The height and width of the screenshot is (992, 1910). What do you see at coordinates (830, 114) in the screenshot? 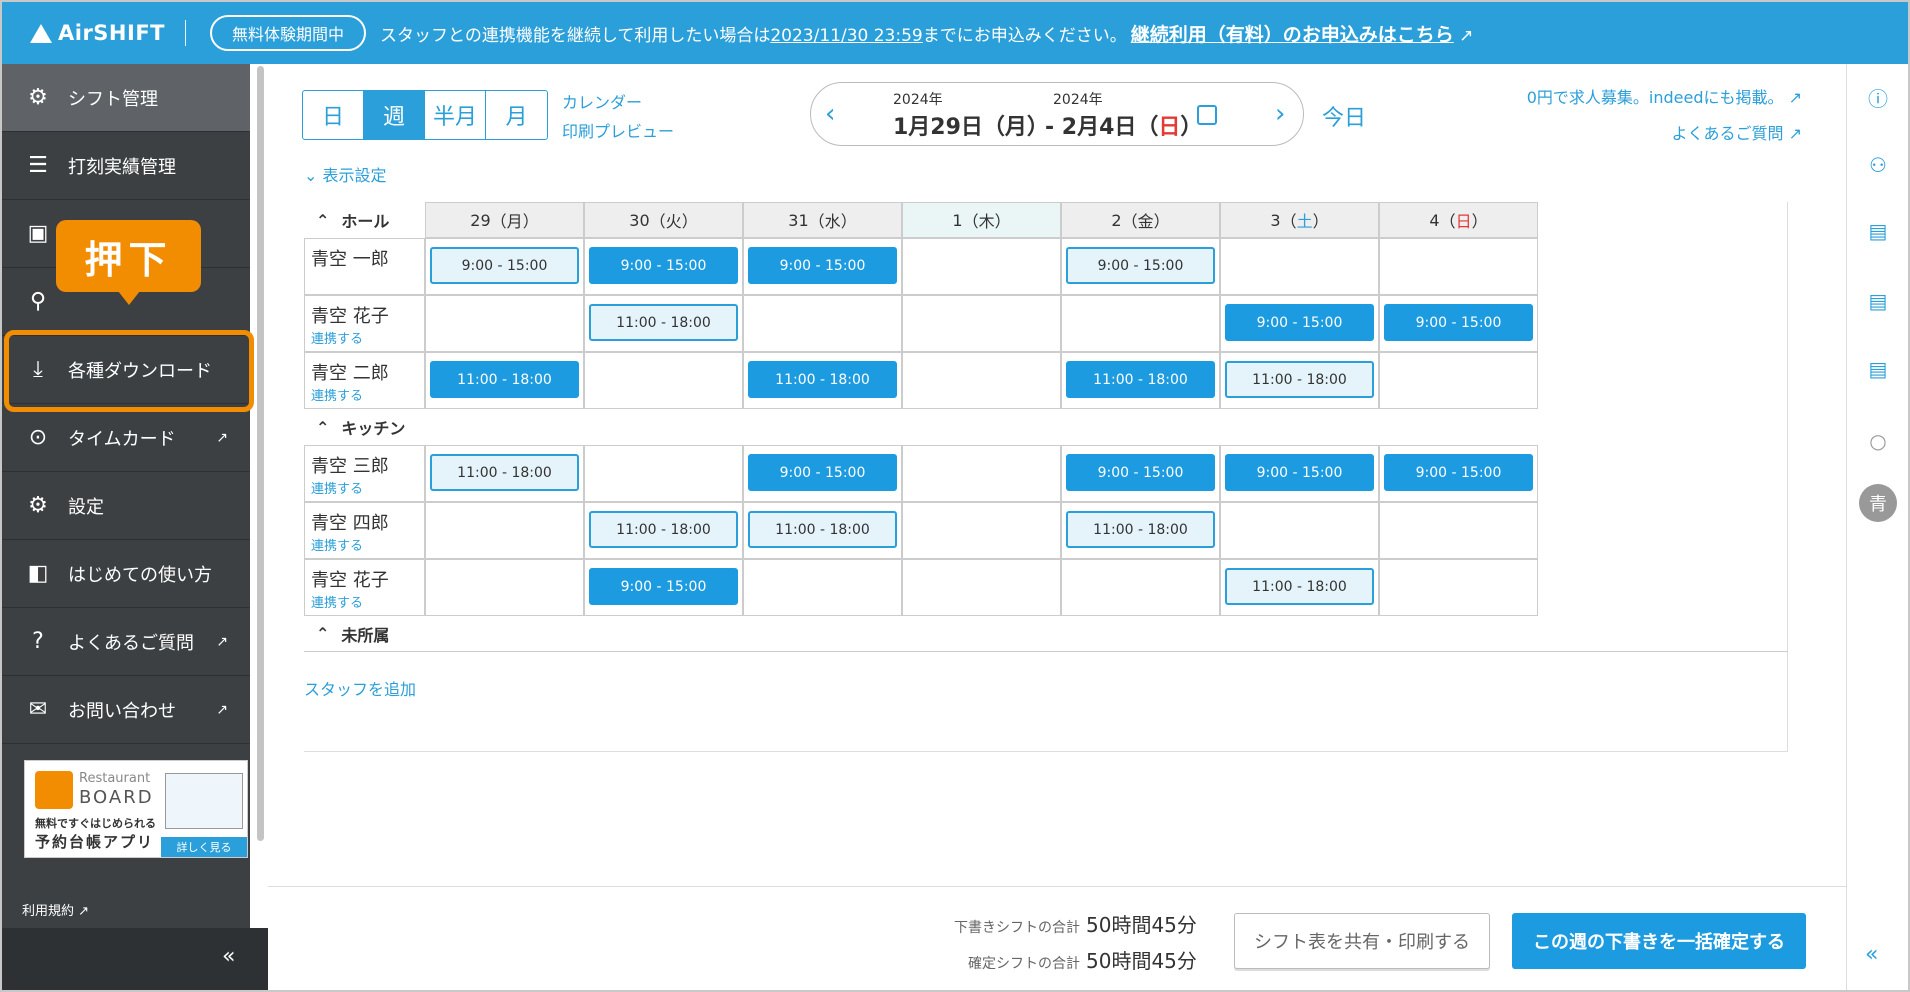
I see `prev-week-icon: ‹` at bounding box center [830, 114].